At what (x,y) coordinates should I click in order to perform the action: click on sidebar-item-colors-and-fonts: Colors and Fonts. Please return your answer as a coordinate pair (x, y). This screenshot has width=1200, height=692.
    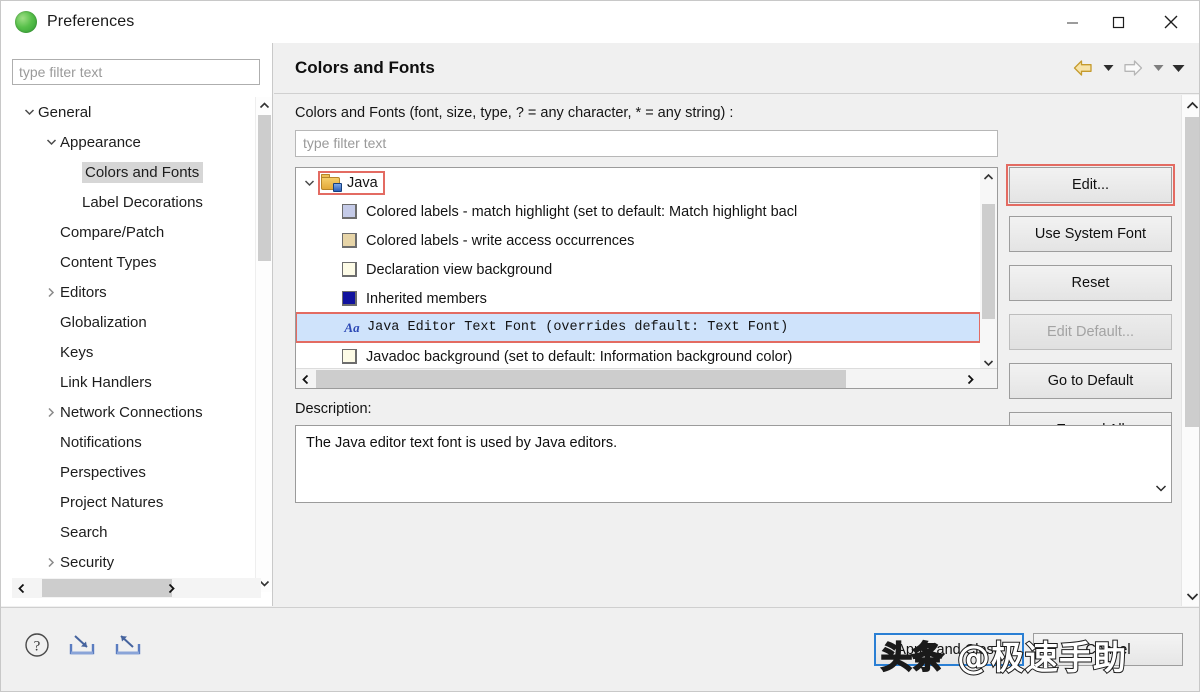
    Looking at the image, I should click on (136, 172).